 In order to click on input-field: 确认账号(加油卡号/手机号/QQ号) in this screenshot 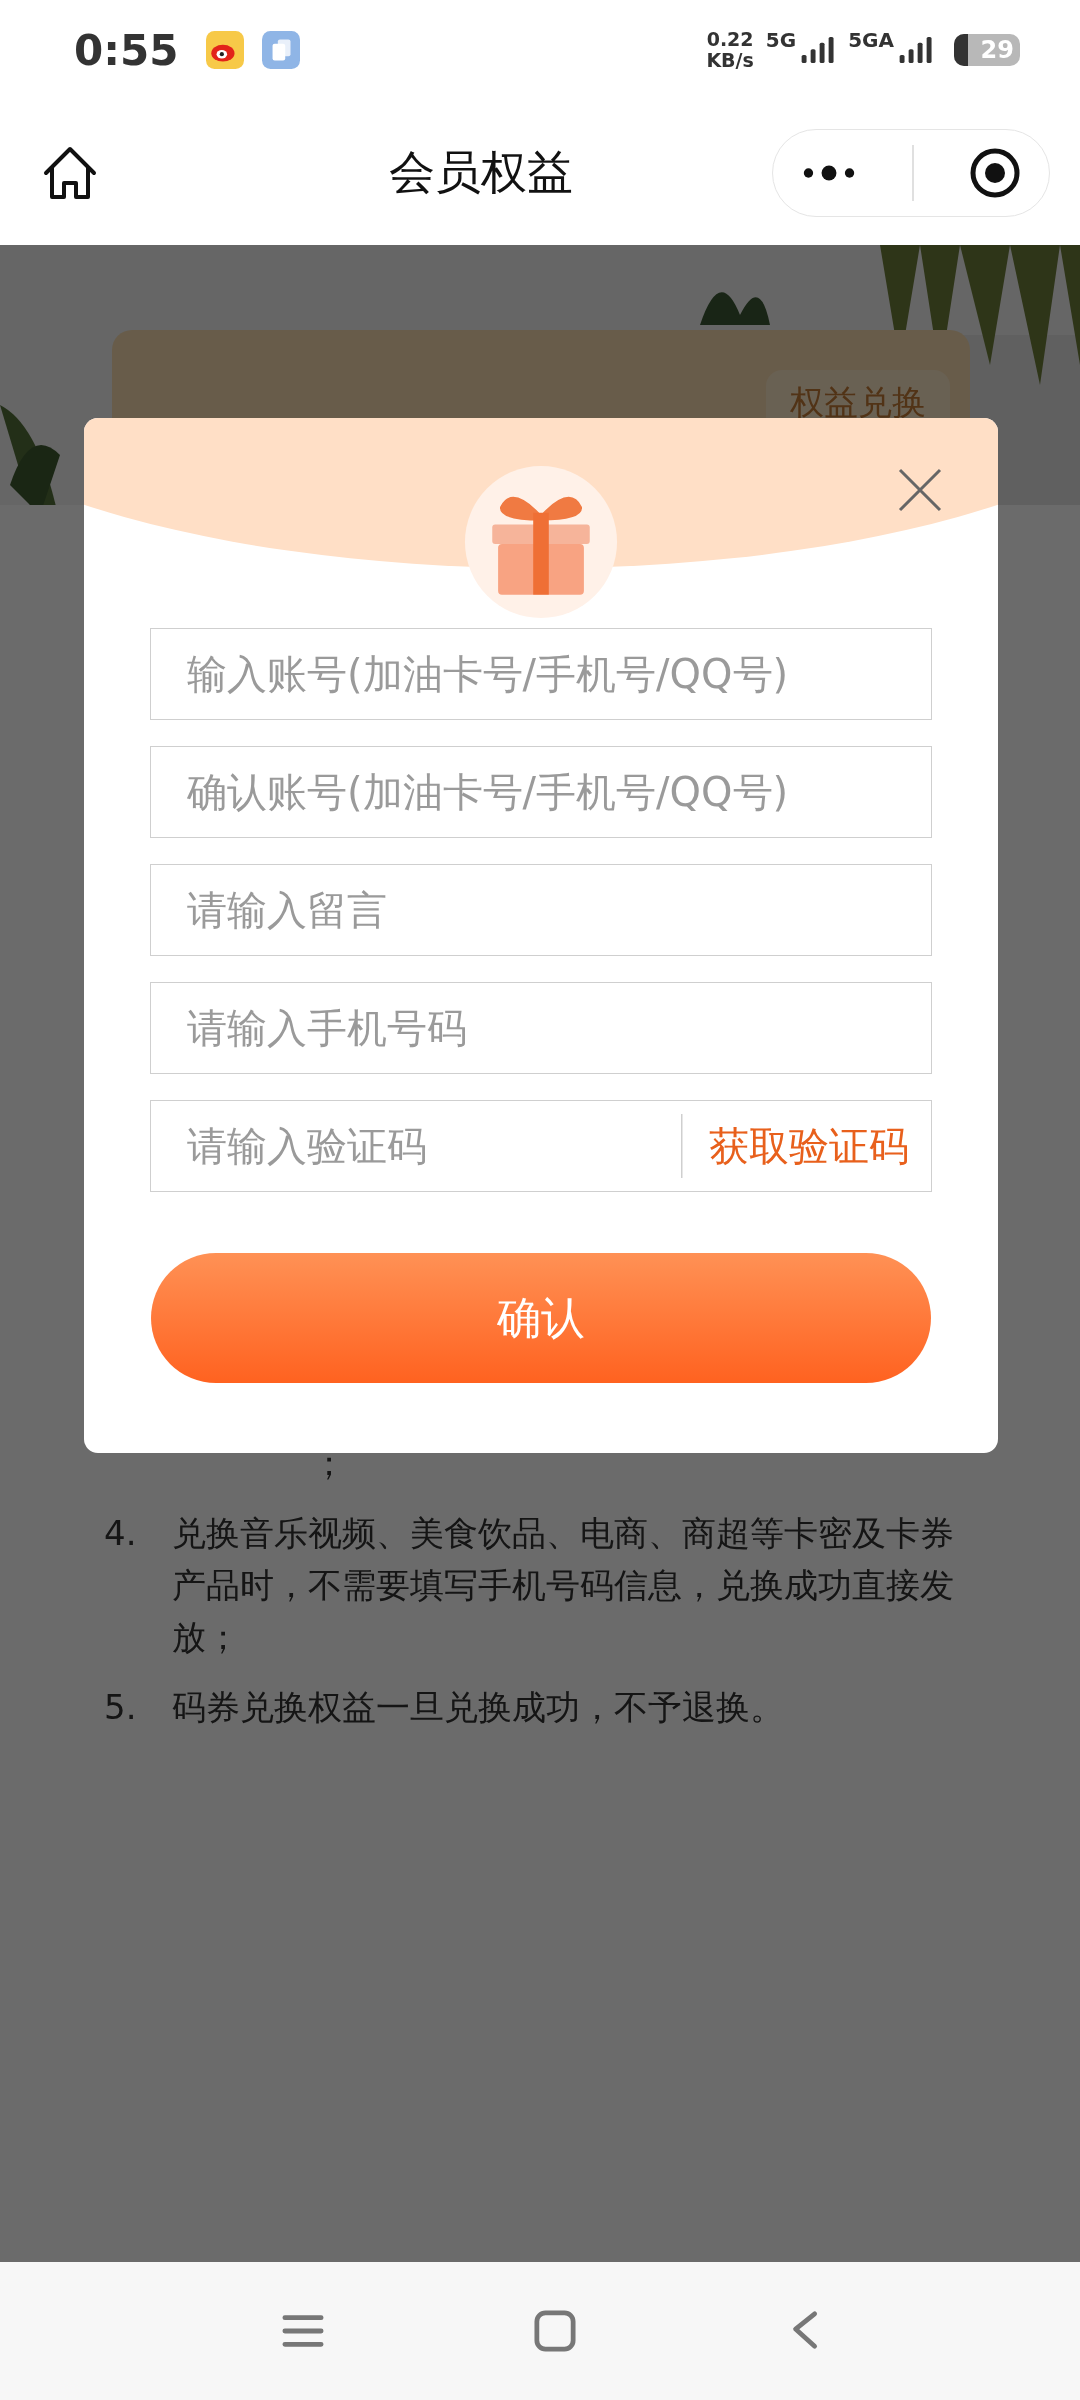, I will do `click(541, 792)`.